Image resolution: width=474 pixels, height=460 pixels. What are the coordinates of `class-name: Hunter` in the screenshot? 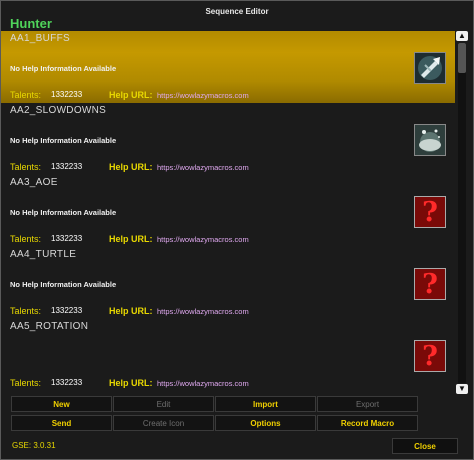 It's located at (31, 23).